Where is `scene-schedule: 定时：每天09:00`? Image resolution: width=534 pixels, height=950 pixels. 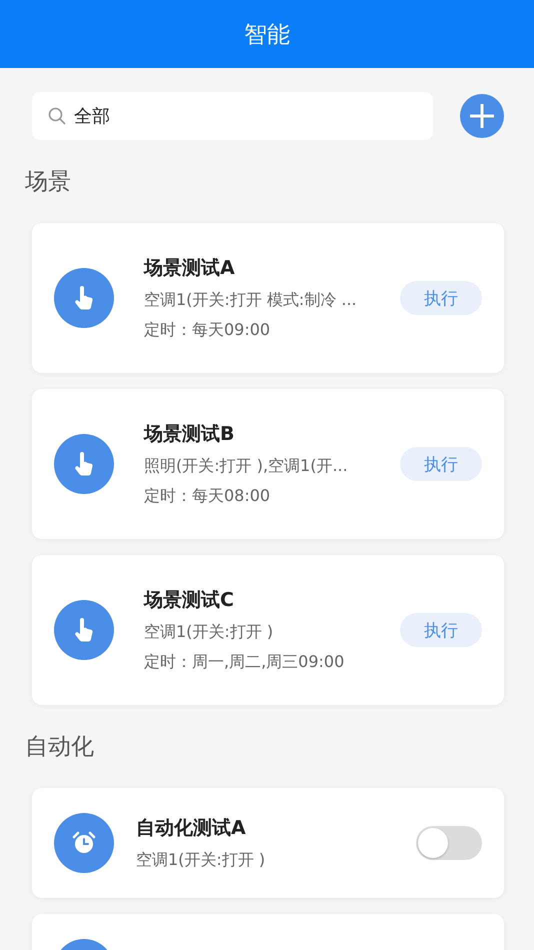
scene-schedule: 定时：每天09:00 is located at coordinates (208, 330).